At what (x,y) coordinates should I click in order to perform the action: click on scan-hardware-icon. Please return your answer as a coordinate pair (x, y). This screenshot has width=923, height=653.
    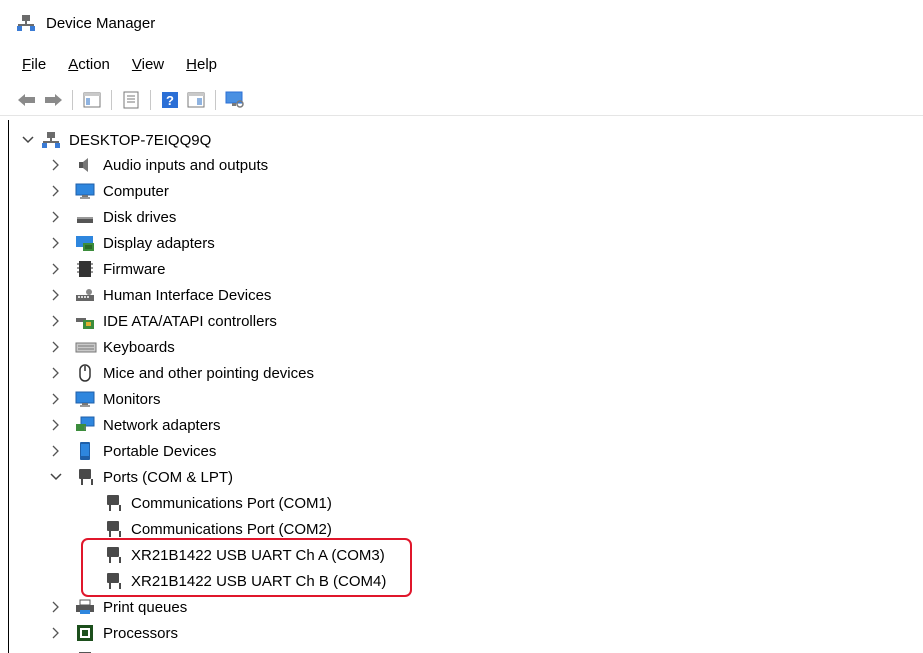
    Looking at the image, I should click on (235, 100).